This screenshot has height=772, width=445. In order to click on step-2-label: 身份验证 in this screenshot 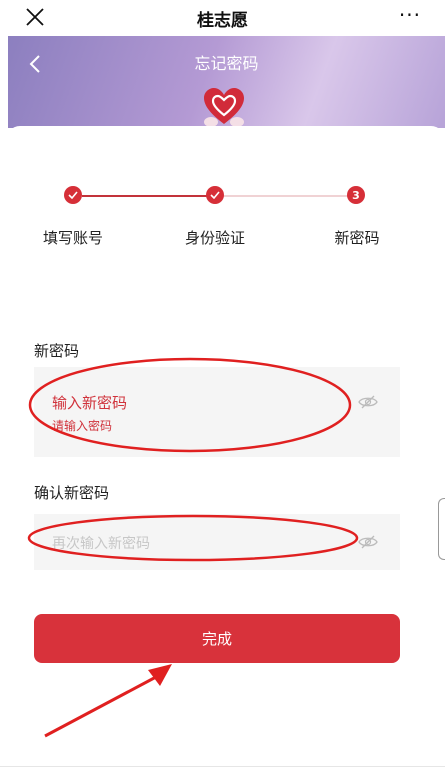, I will do `click(214, 238)`.